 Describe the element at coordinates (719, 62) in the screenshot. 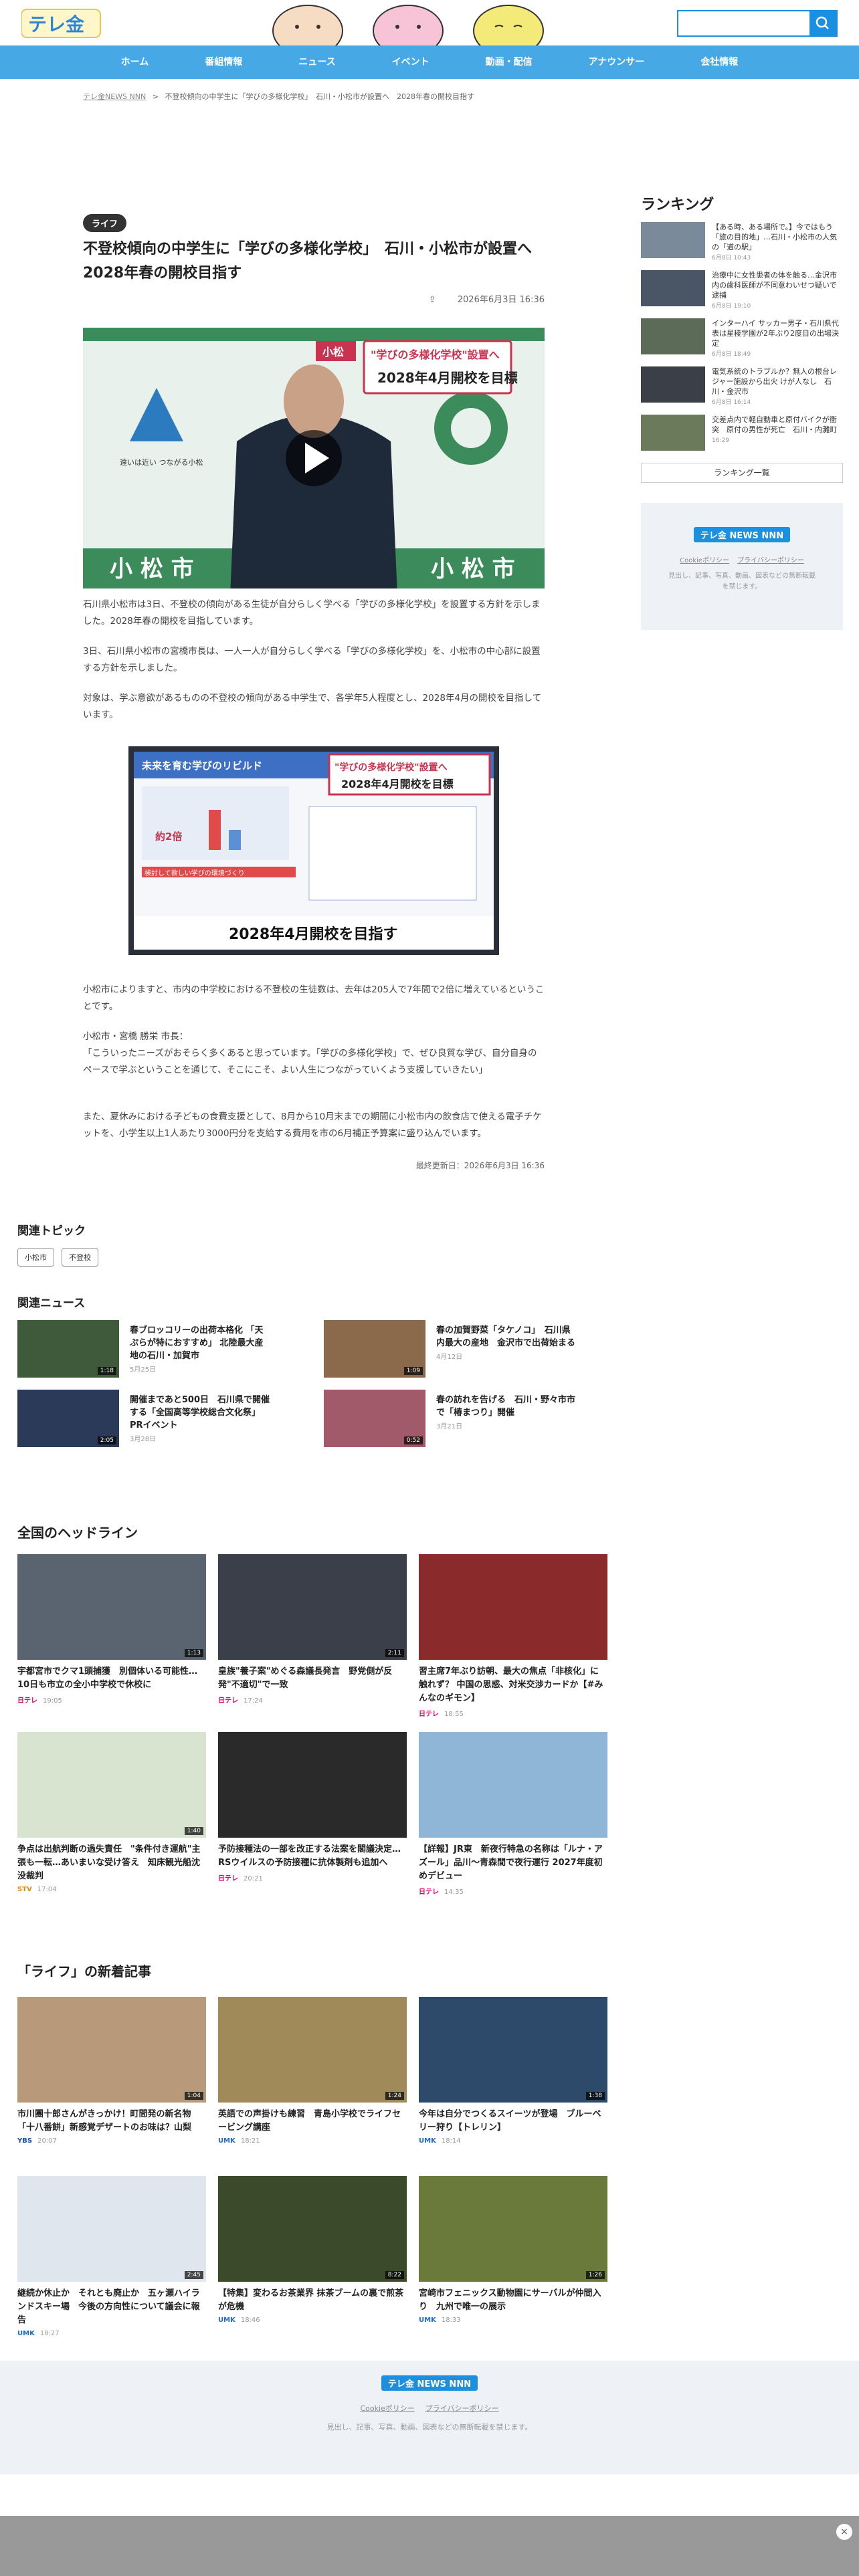

I see `nav-company: 会社情報` at that location.